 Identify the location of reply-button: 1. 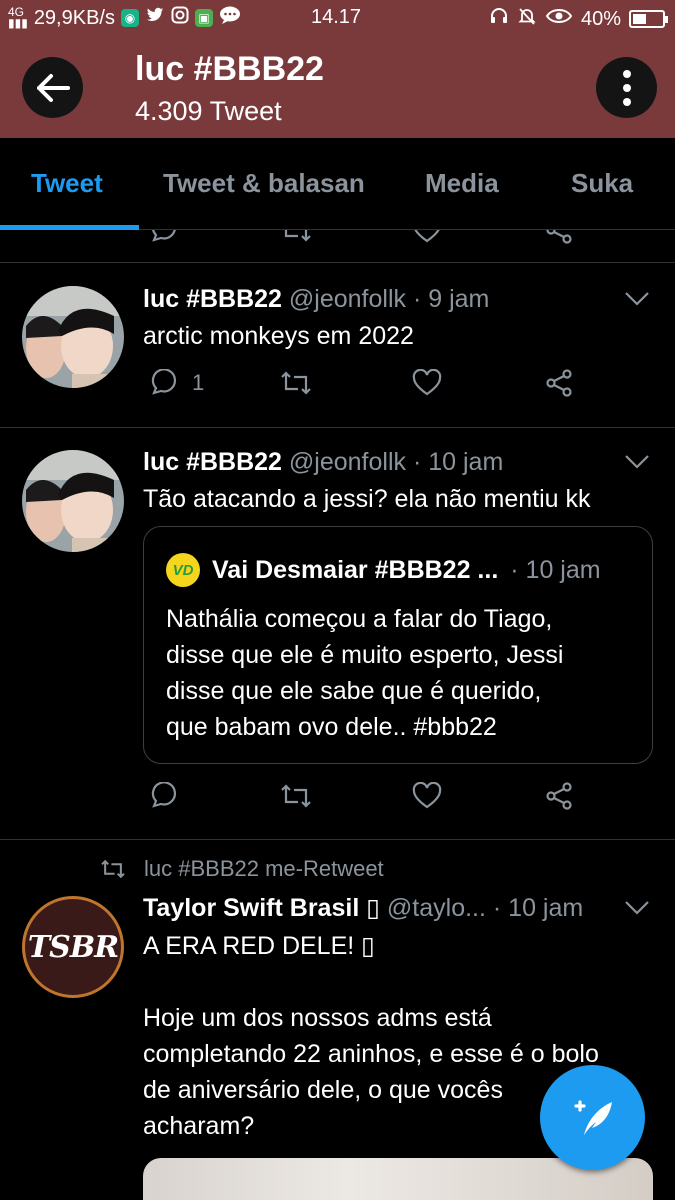
(176, 383).